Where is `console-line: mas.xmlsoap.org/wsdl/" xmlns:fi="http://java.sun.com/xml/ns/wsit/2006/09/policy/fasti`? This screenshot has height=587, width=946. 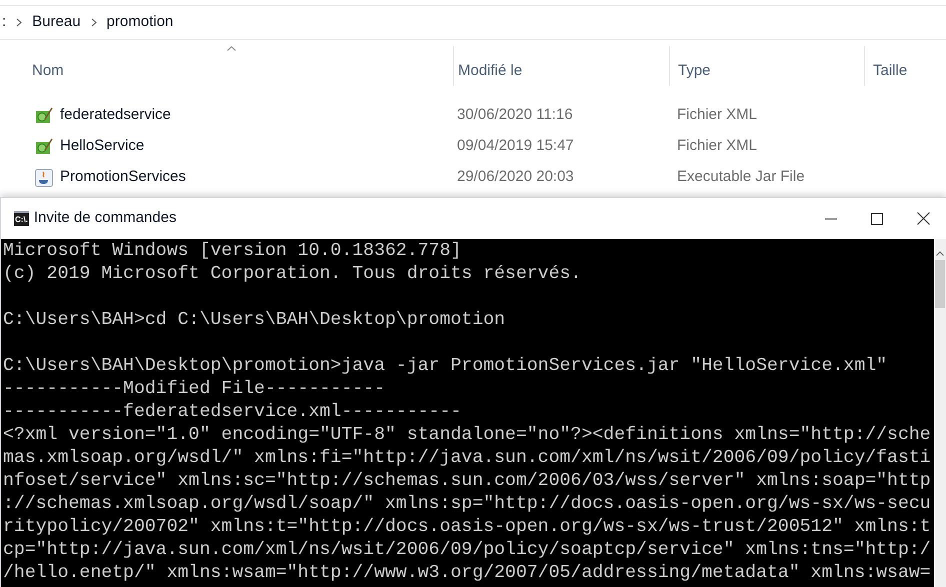 console-line: mas.xmlsoap.org/wsdl/" xmlns:fi="http://java.sun.com/xml/ns/wsit/2006/09/policy/fasti is located at coordinates (467, 458).